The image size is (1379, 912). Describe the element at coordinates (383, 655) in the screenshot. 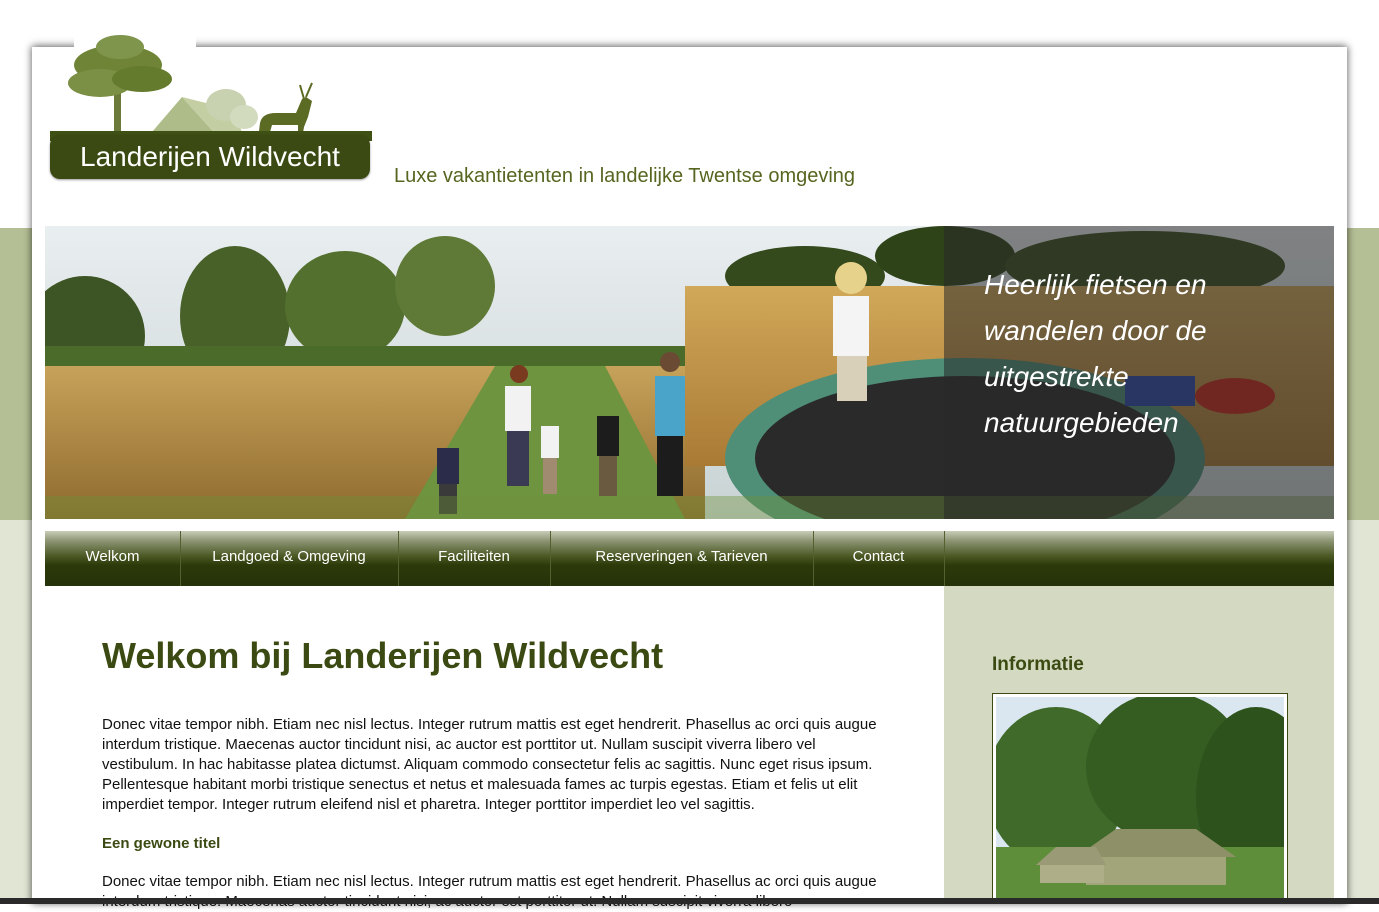

I see `page-title: Welkom bij Landerijen Wildvecht` at that location.